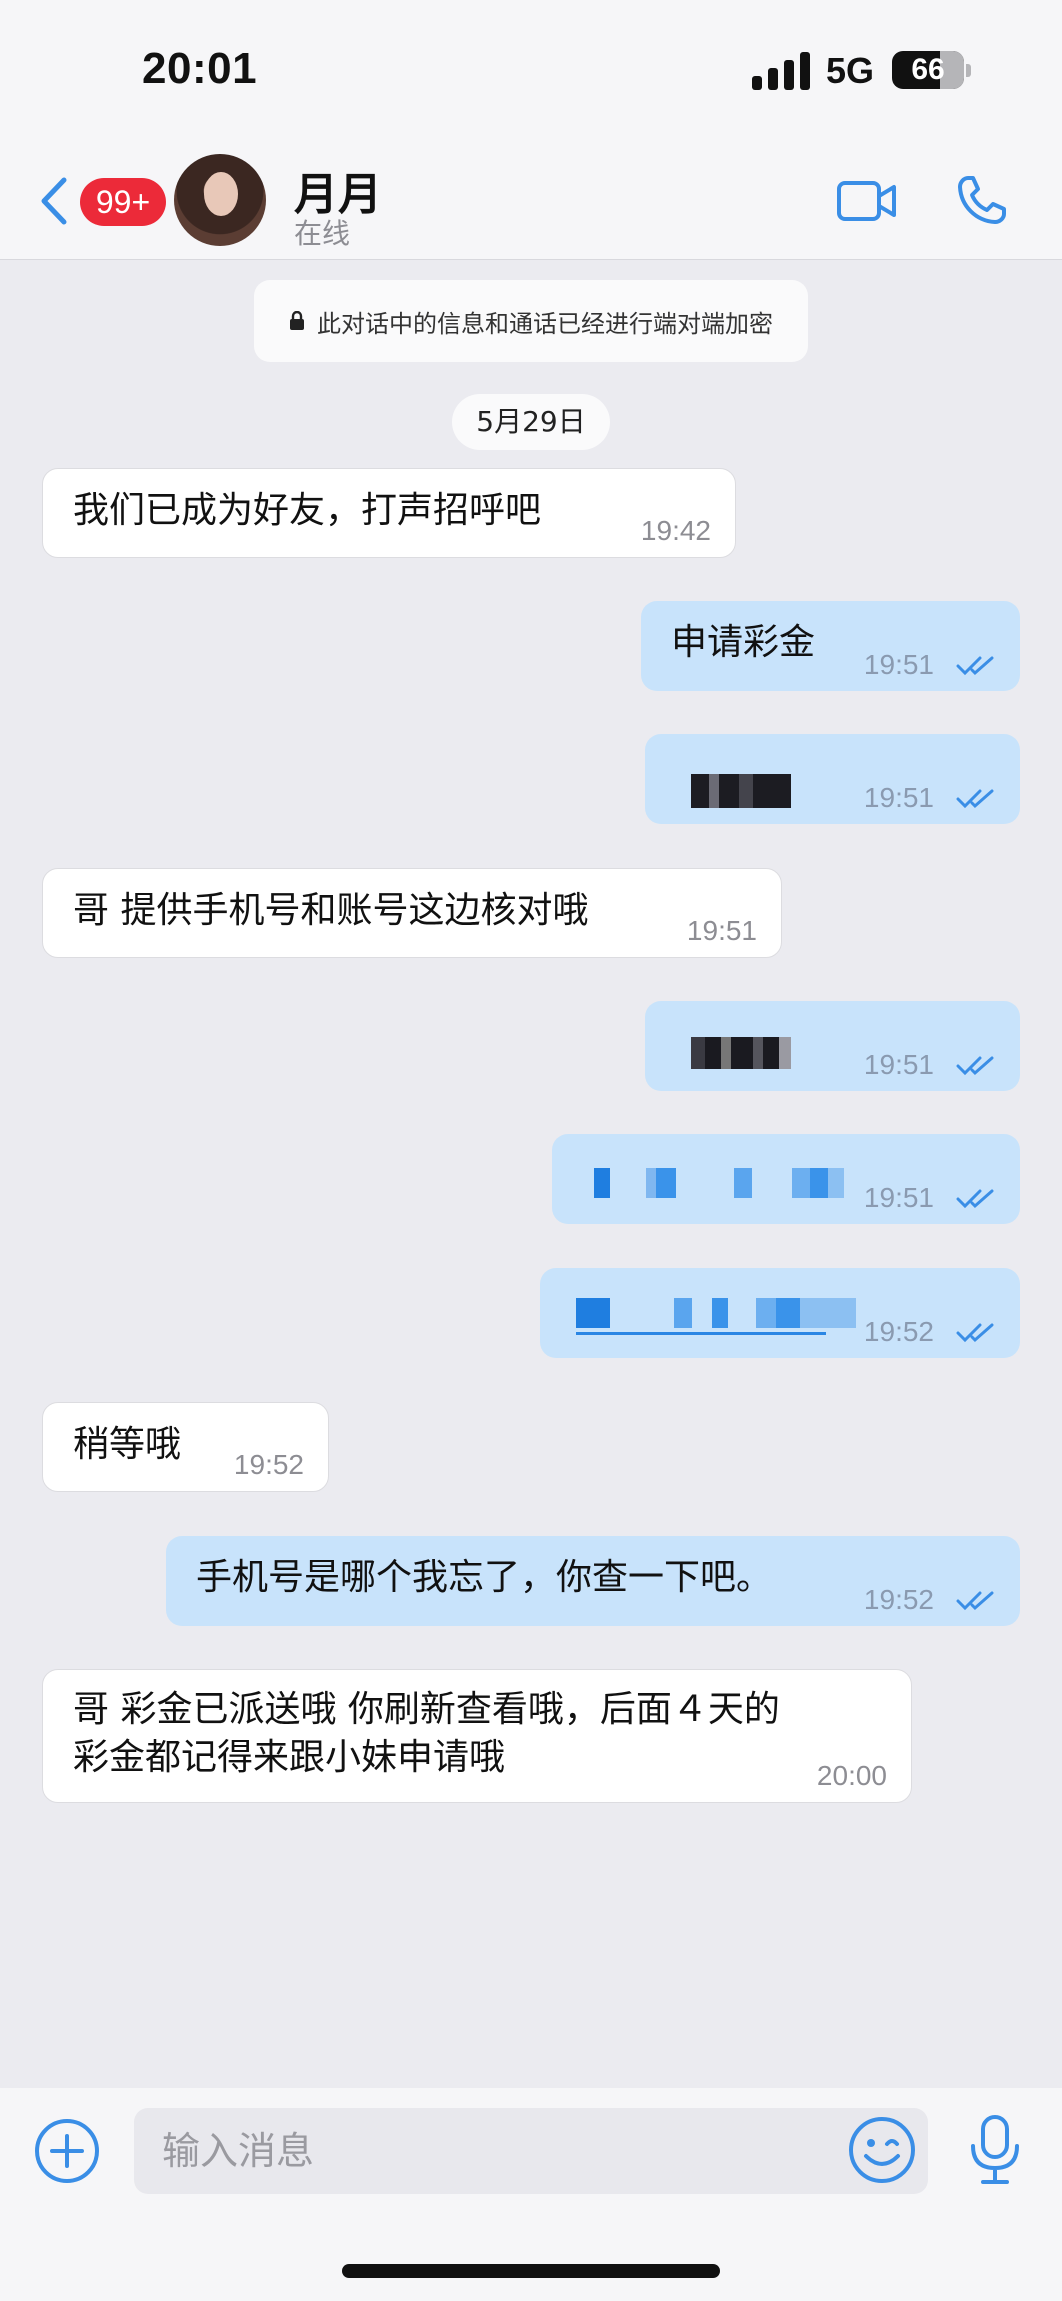  I want to click on battery-icon: 66, so click(928, 70).